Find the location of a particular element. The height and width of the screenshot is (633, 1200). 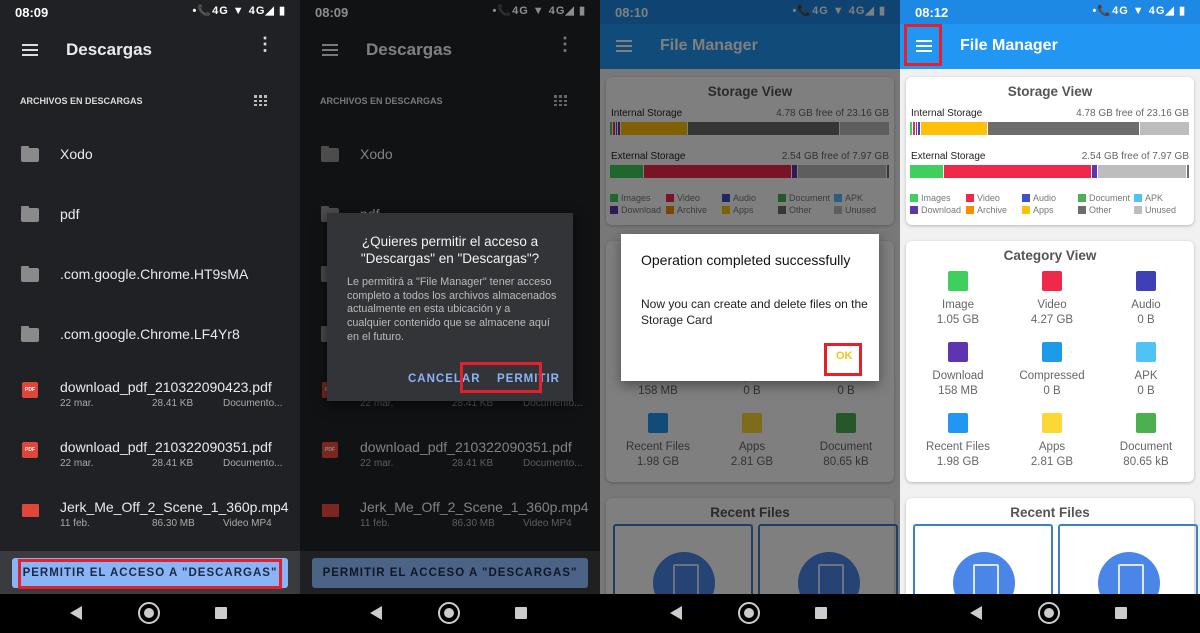

app-bar: File Manager is located at coordinates (1050, 46).